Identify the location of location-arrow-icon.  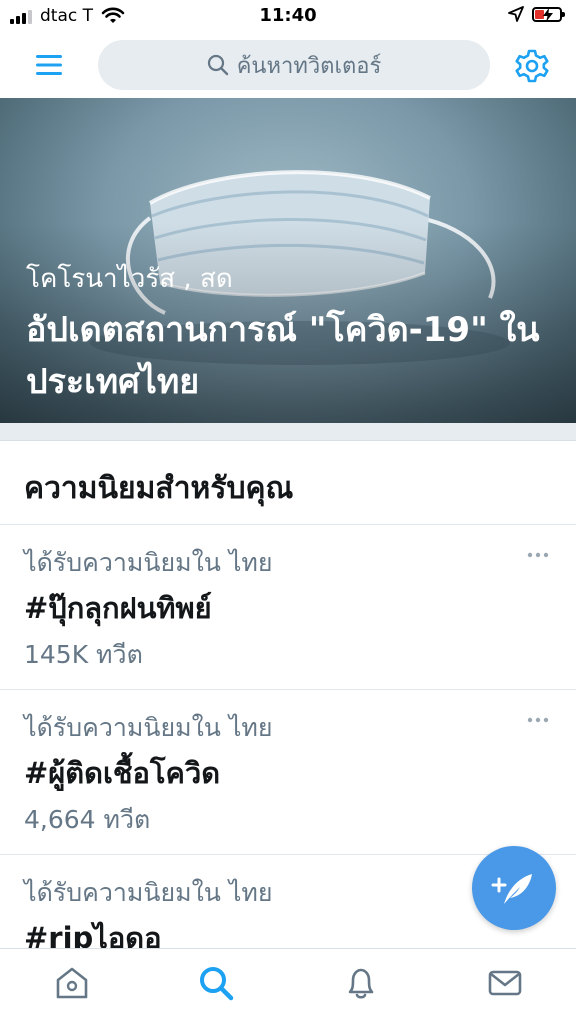
(516, 14).